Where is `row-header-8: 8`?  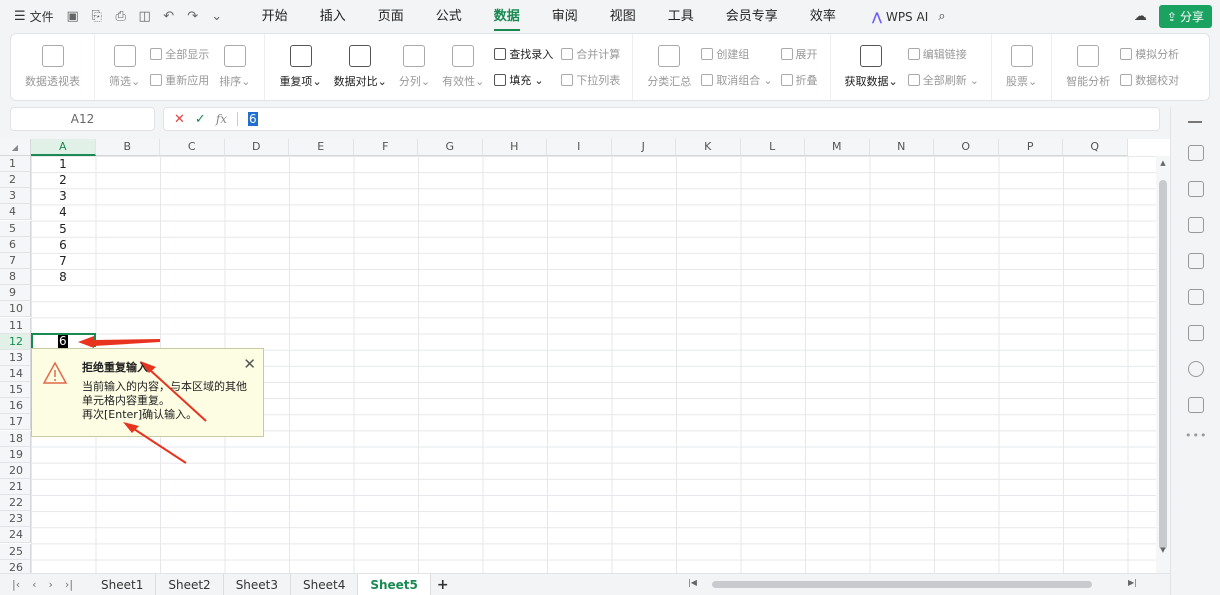 row-header-8: 8 is located at coordinates (15, 277).